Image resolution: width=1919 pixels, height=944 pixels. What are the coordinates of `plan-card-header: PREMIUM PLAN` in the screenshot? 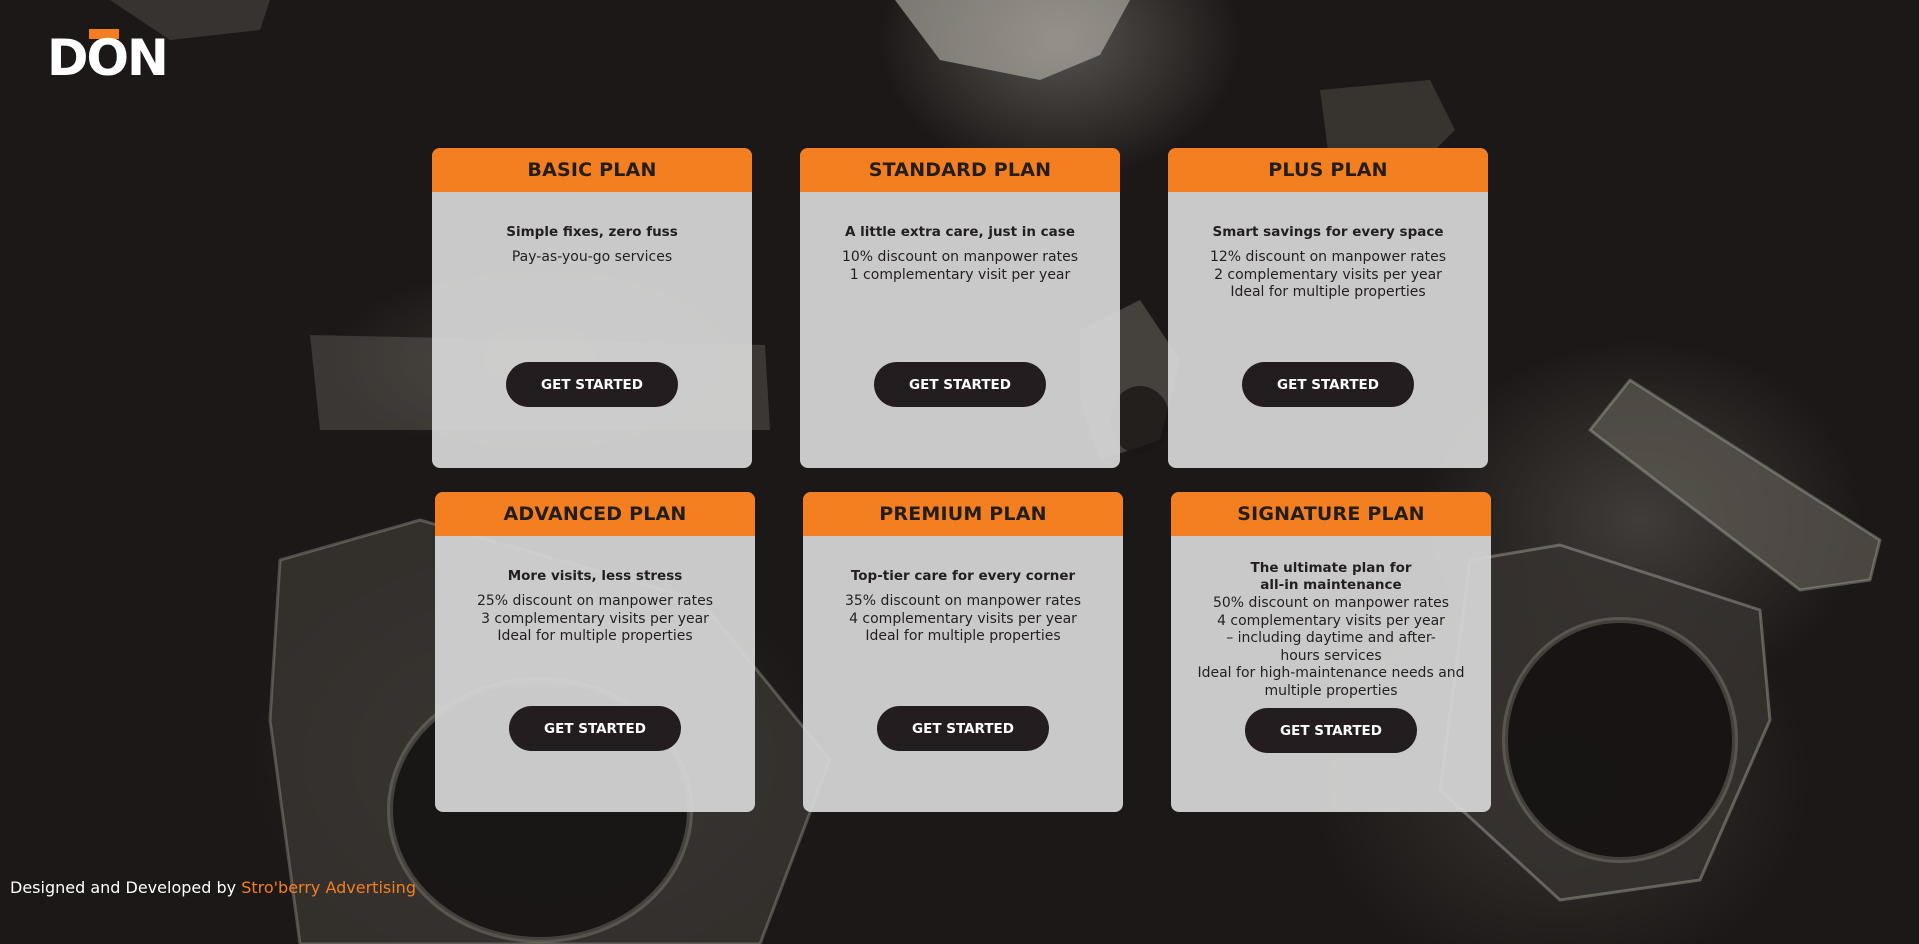 It's located at (963, 514).